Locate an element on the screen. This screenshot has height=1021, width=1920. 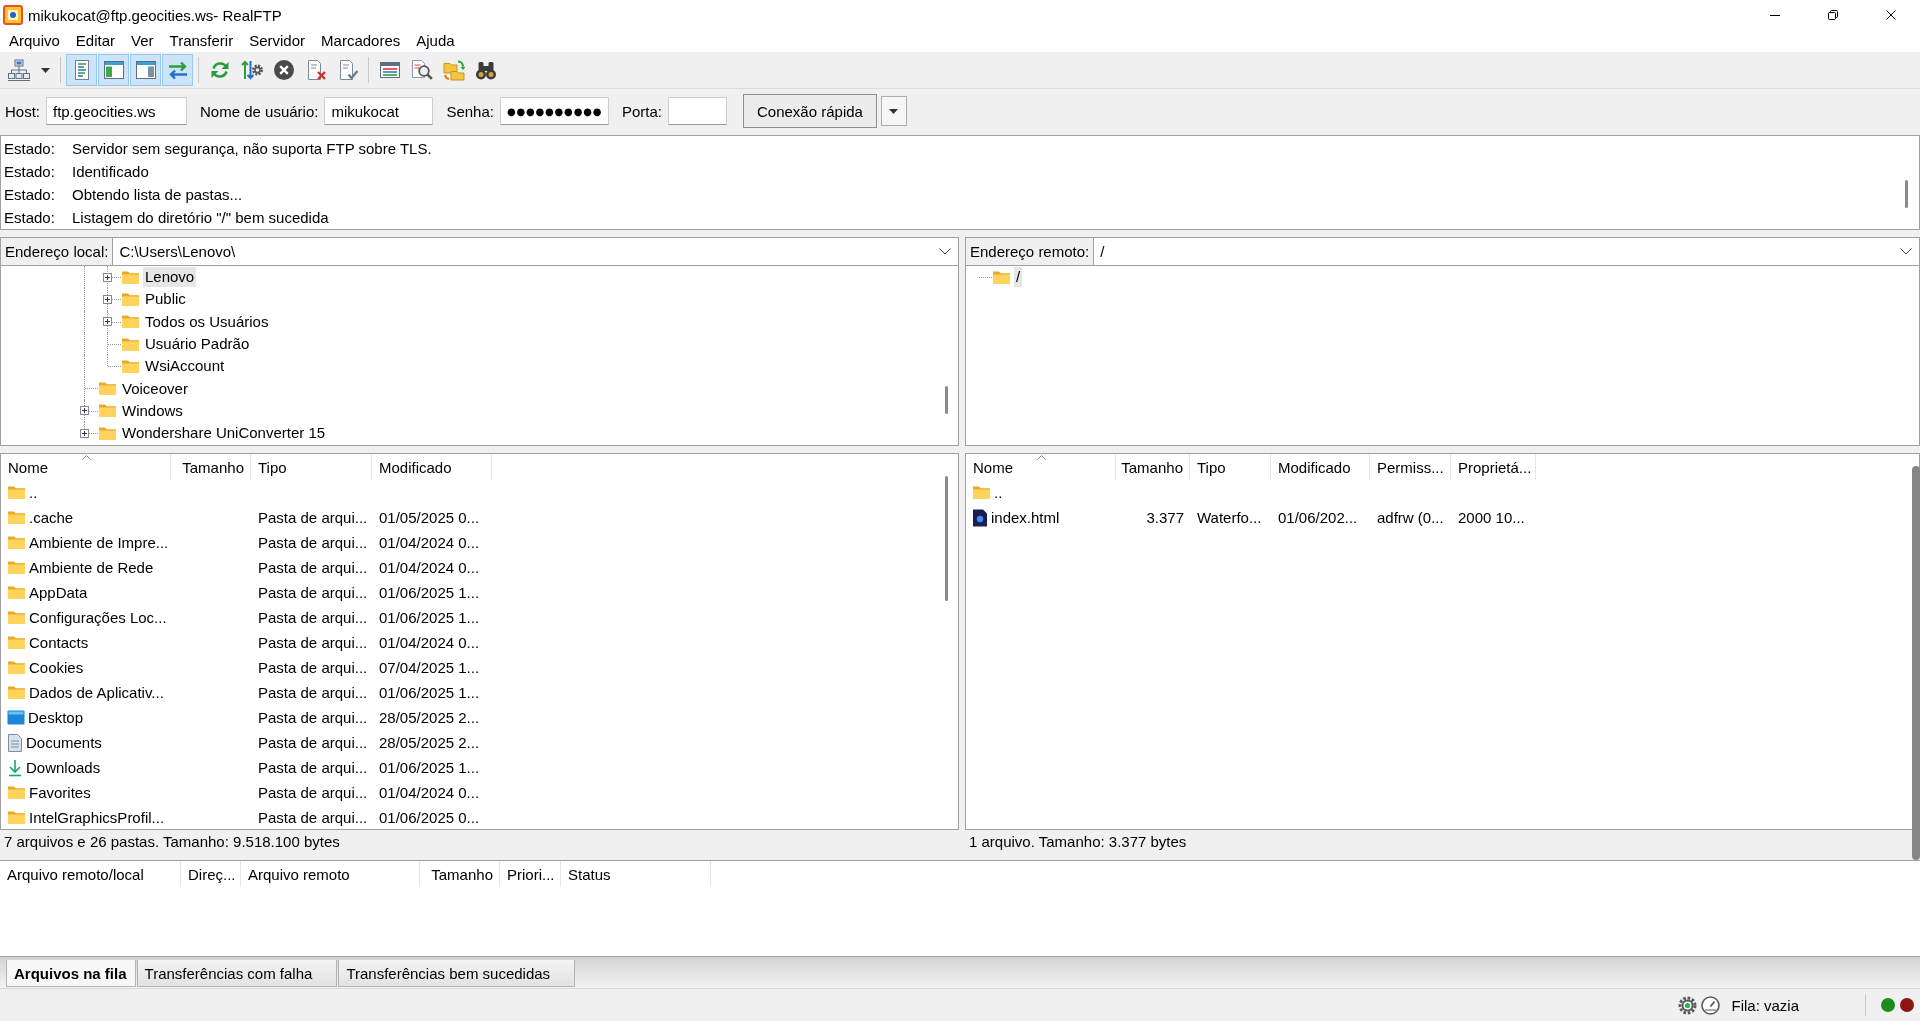
menu-item: Ajuda is located at coordinates (435, 41).